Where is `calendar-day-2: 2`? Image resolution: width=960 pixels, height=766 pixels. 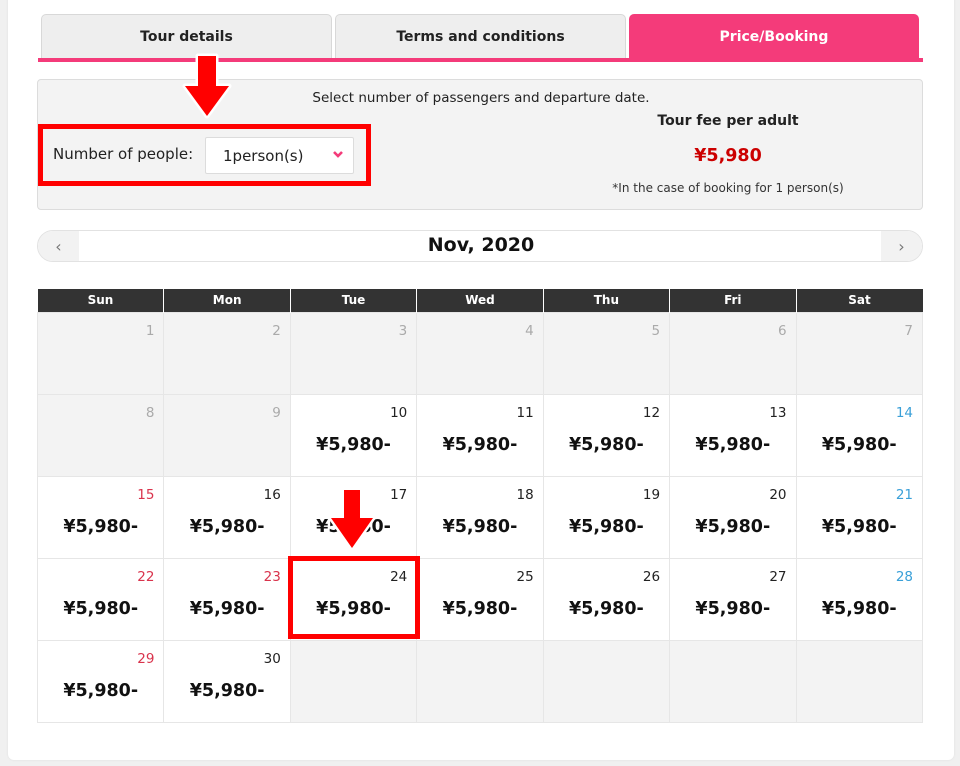
calendar-day-2: 2 is located at coordinates (227, 353).